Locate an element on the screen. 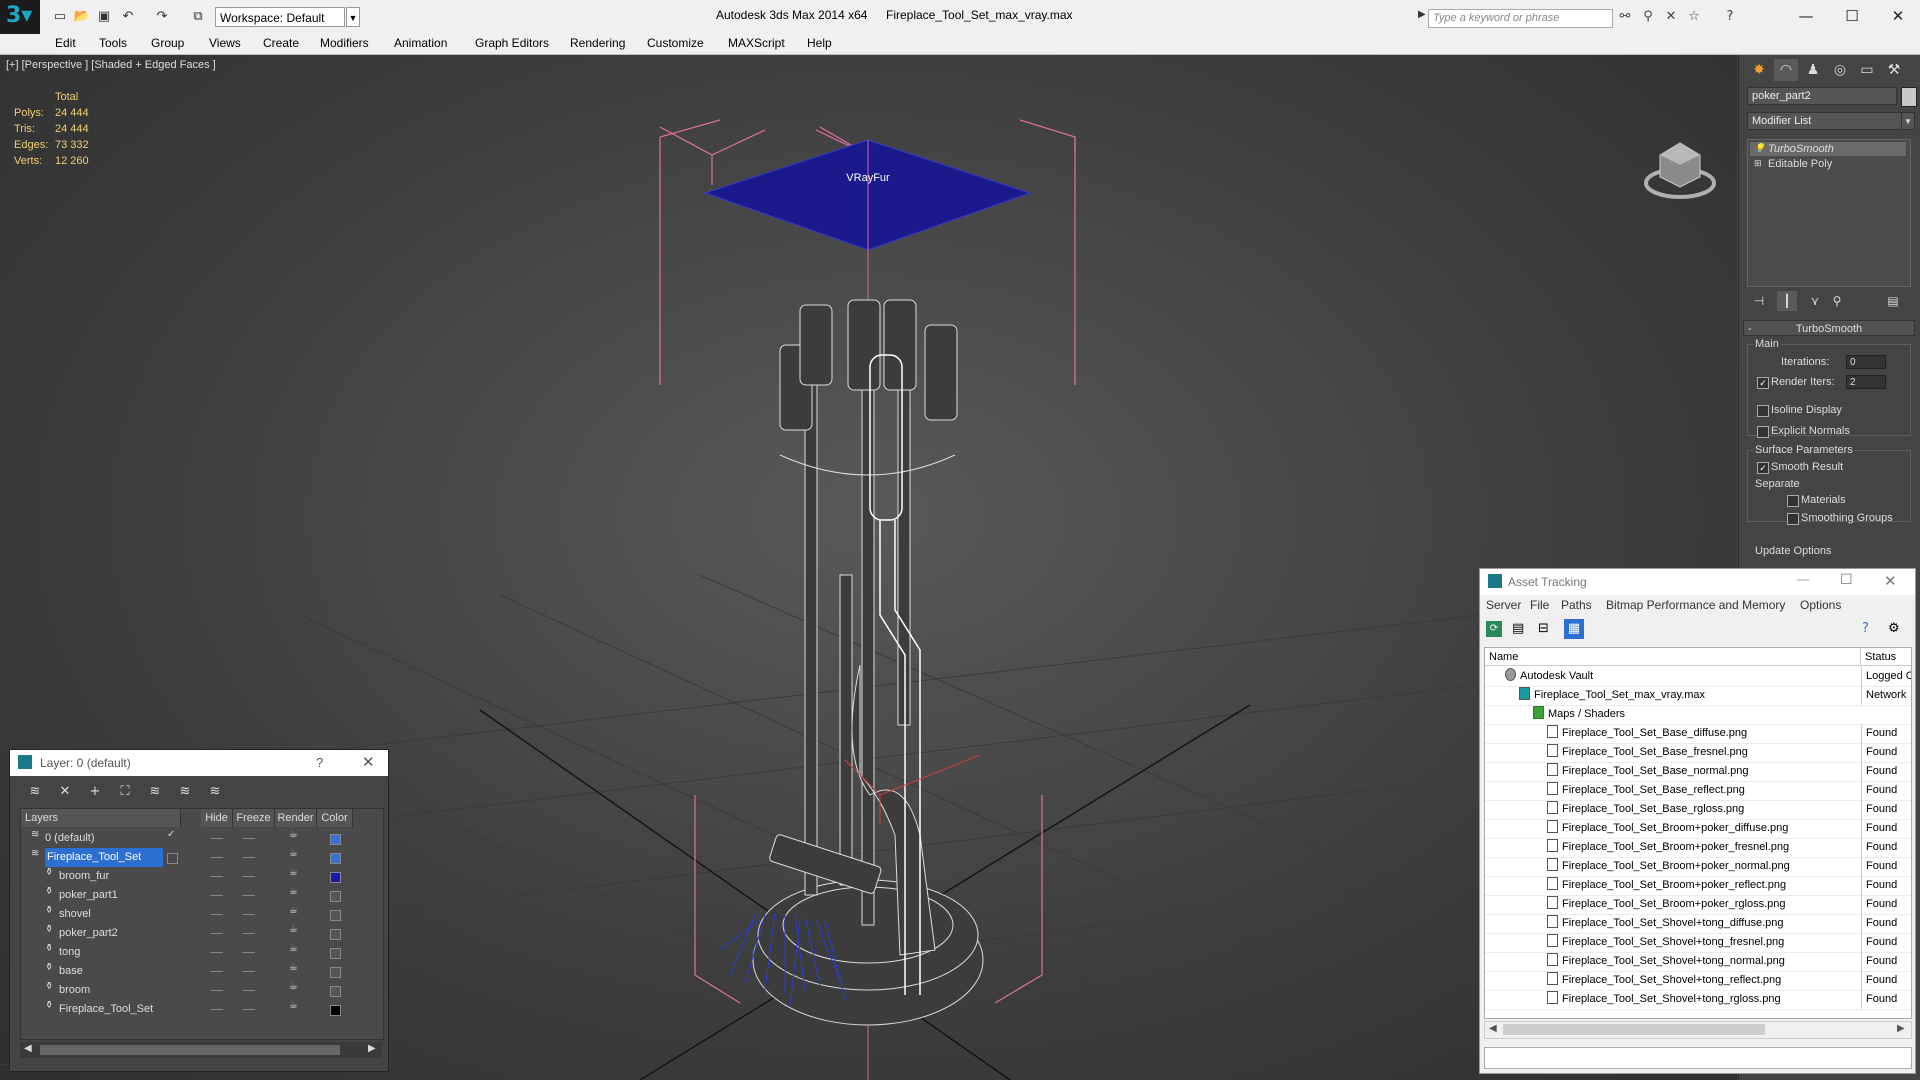 The width and height of the screenshot is (1920, 1080). motion-tab-icon: ◎ is located at coordinates (1840, 70).